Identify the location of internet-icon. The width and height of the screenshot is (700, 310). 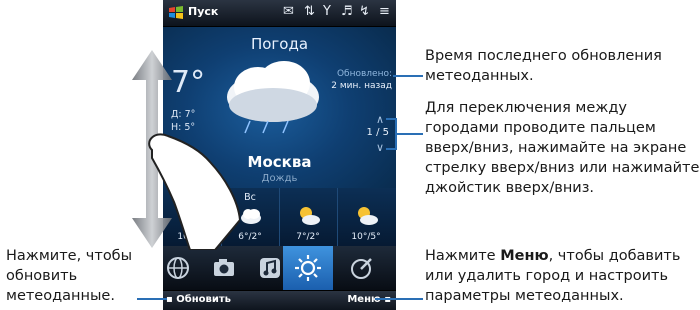
(178, 268).